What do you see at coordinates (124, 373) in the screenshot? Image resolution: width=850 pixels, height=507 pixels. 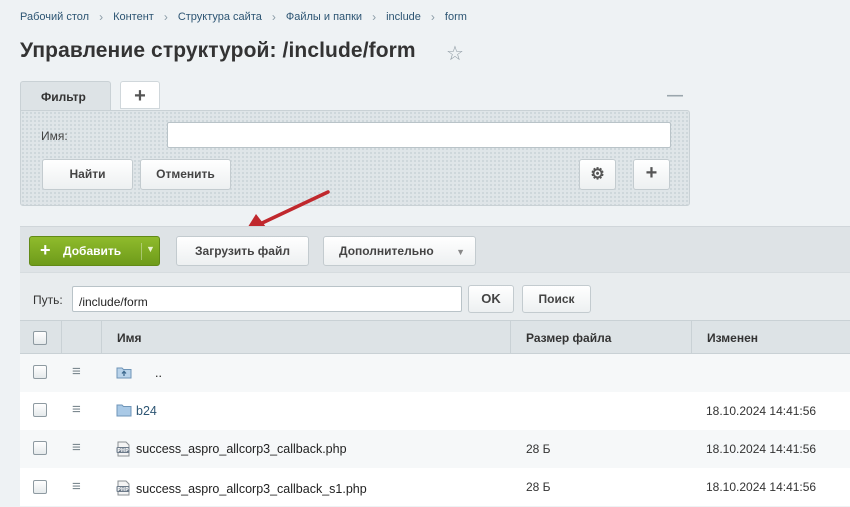 I see `folder-up-icon` at bounding box center [124, 373].